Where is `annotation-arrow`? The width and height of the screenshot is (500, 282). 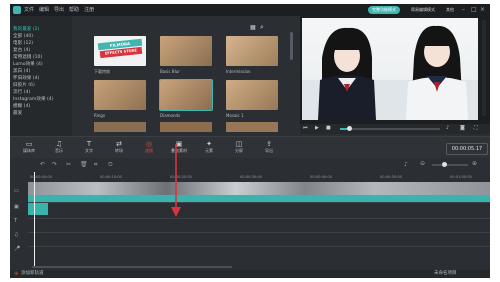 annotation-arrow is located at coordinates (176, 180).